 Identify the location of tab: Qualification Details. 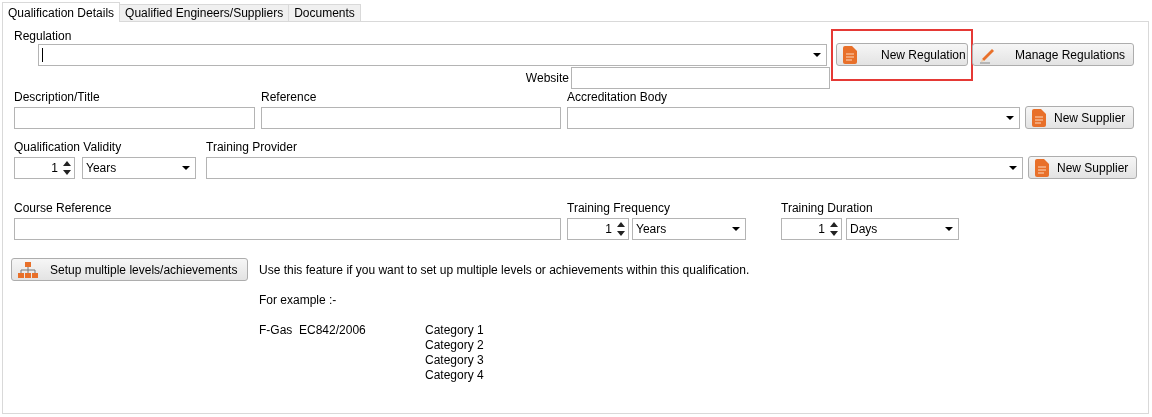
(61, 12).